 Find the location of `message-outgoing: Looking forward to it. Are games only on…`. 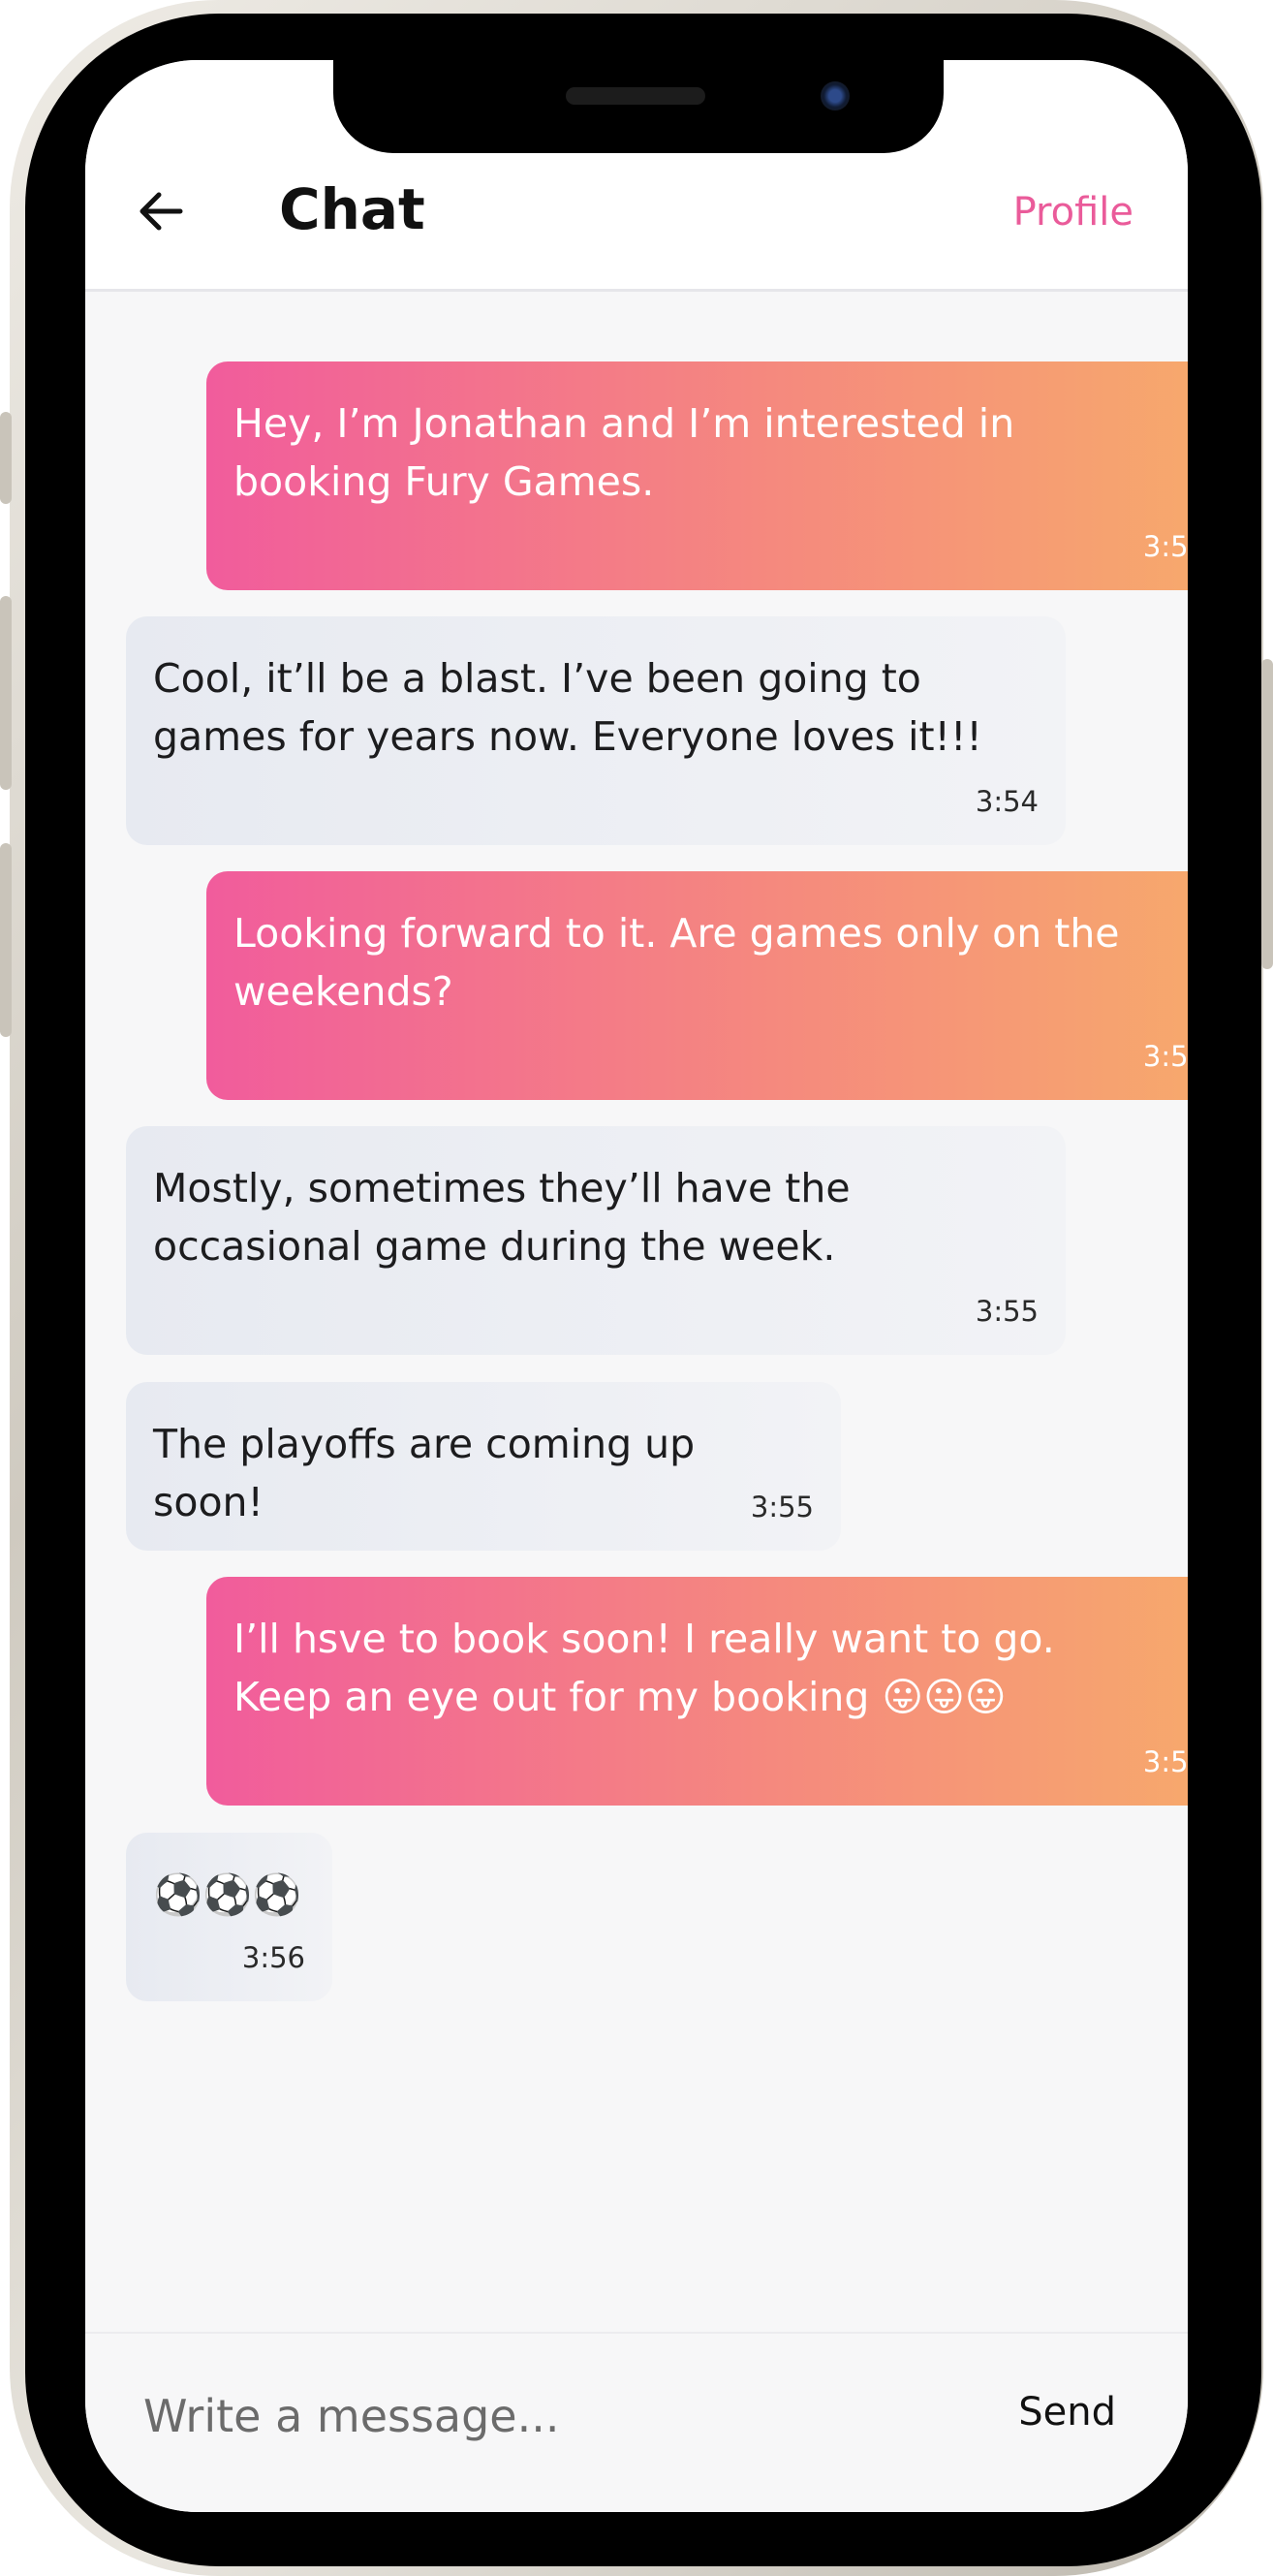

message-outgoing: Looking forward to it. Are games only on… is located at coordinates (697, 985).